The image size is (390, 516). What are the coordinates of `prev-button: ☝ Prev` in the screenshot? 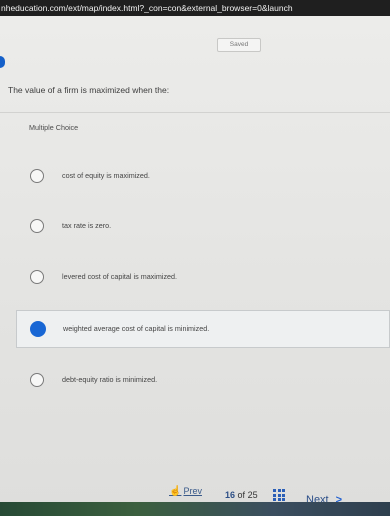 It's located at (185, 491).